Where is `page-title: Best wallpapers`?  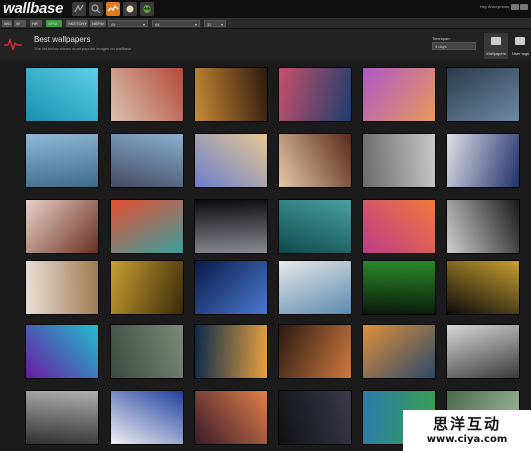 page-title: Best wallpapers is located at coordinates (62, 39).